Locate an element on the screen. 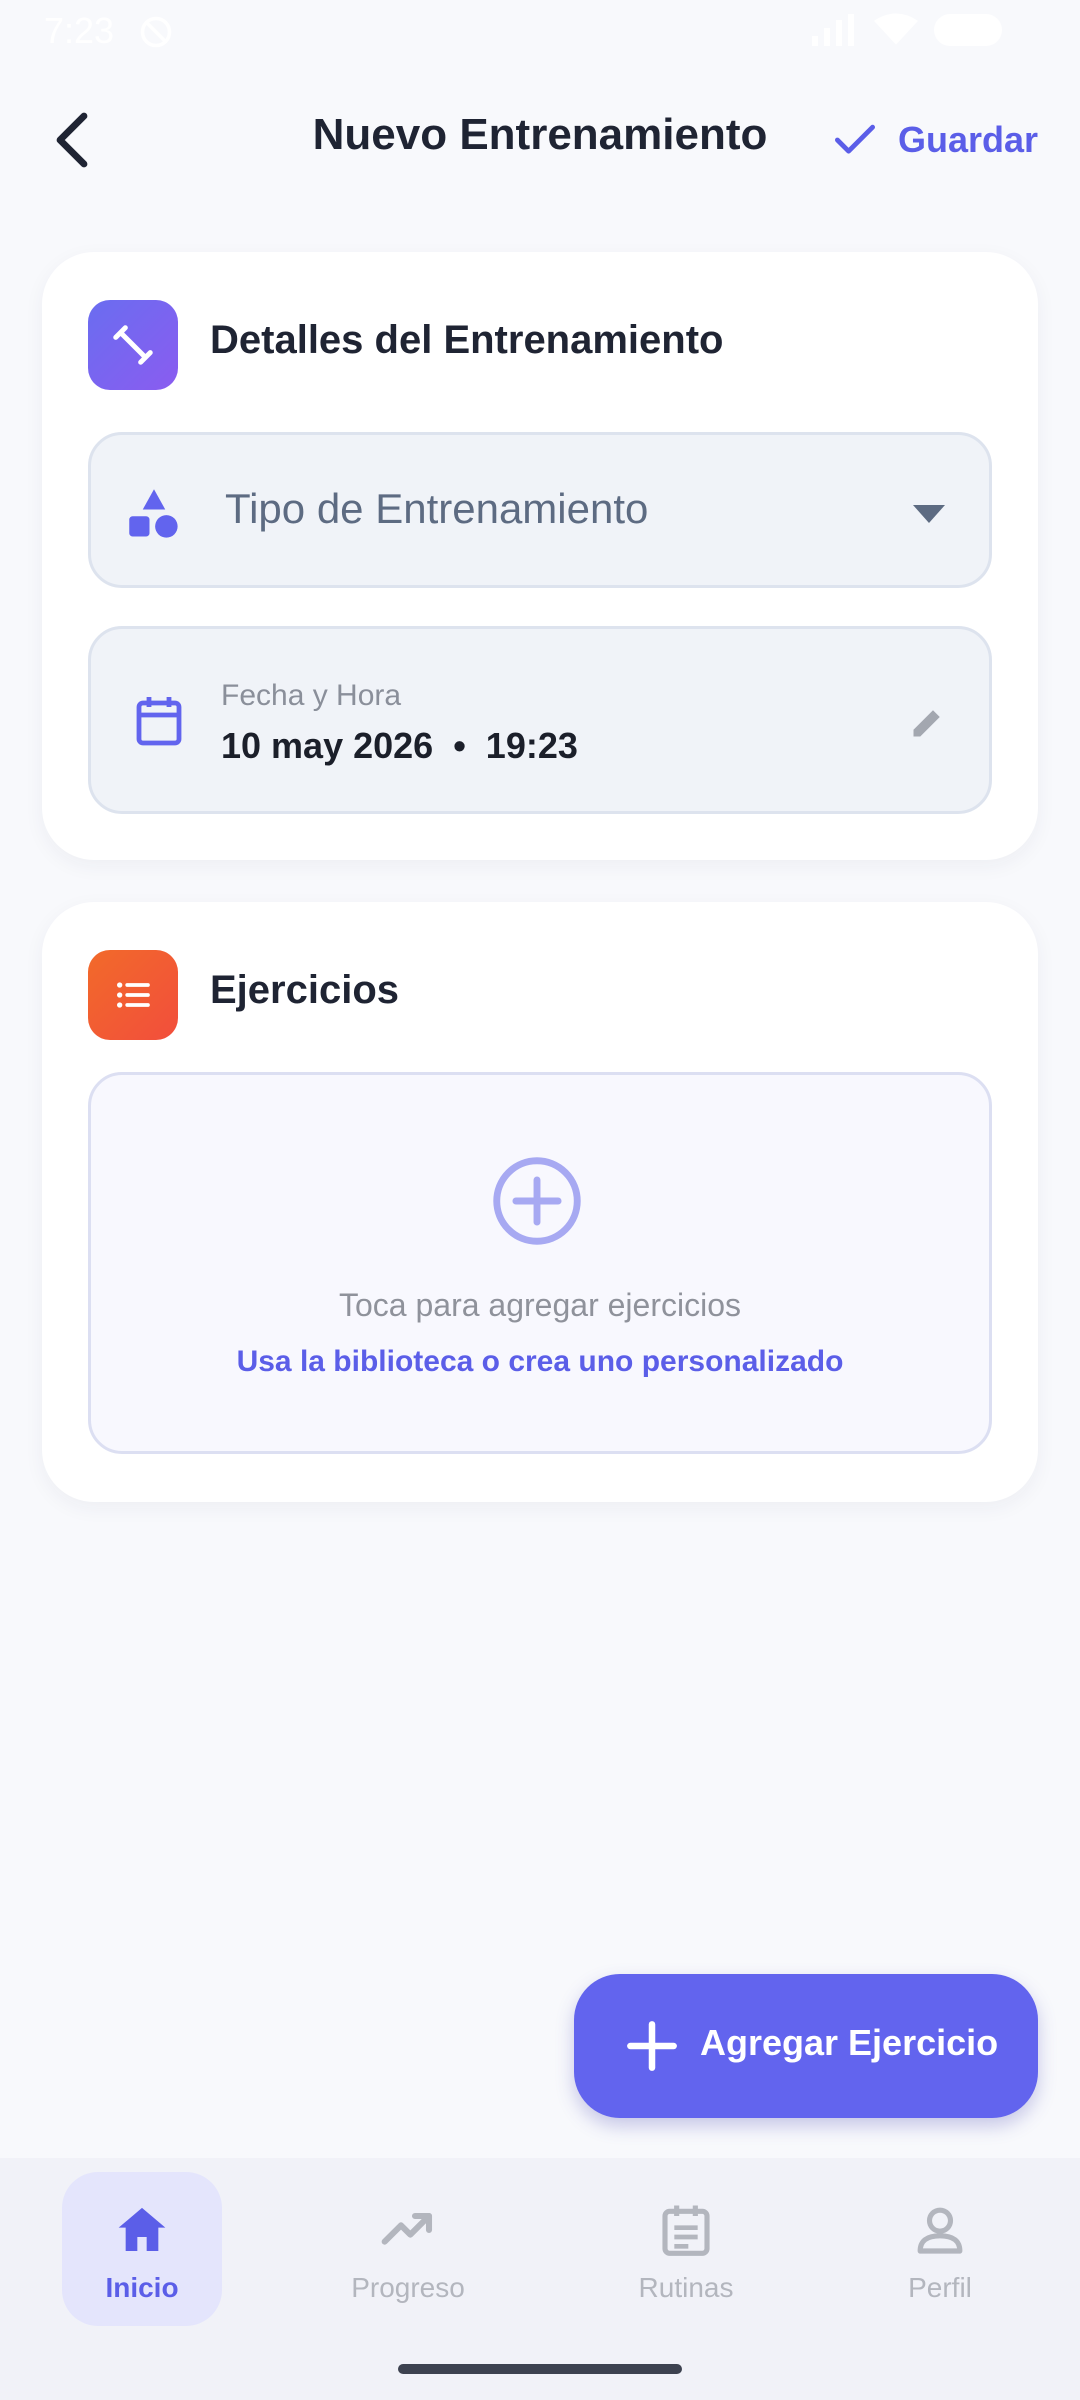  date-time-field: Fecha y Hora 10 may 2026 • 19:23 is located at coordinates (540, 720).